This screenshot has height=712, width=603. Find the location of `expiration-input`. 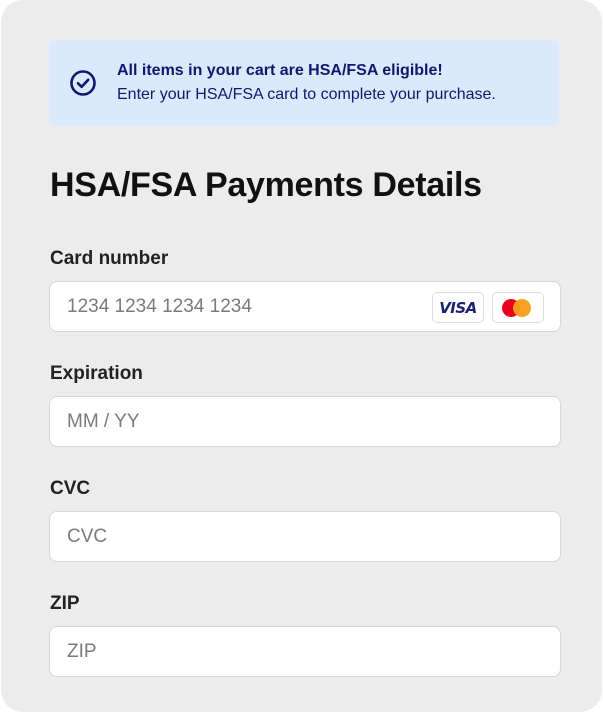

expiration-input is located at coordinates (247, 421).